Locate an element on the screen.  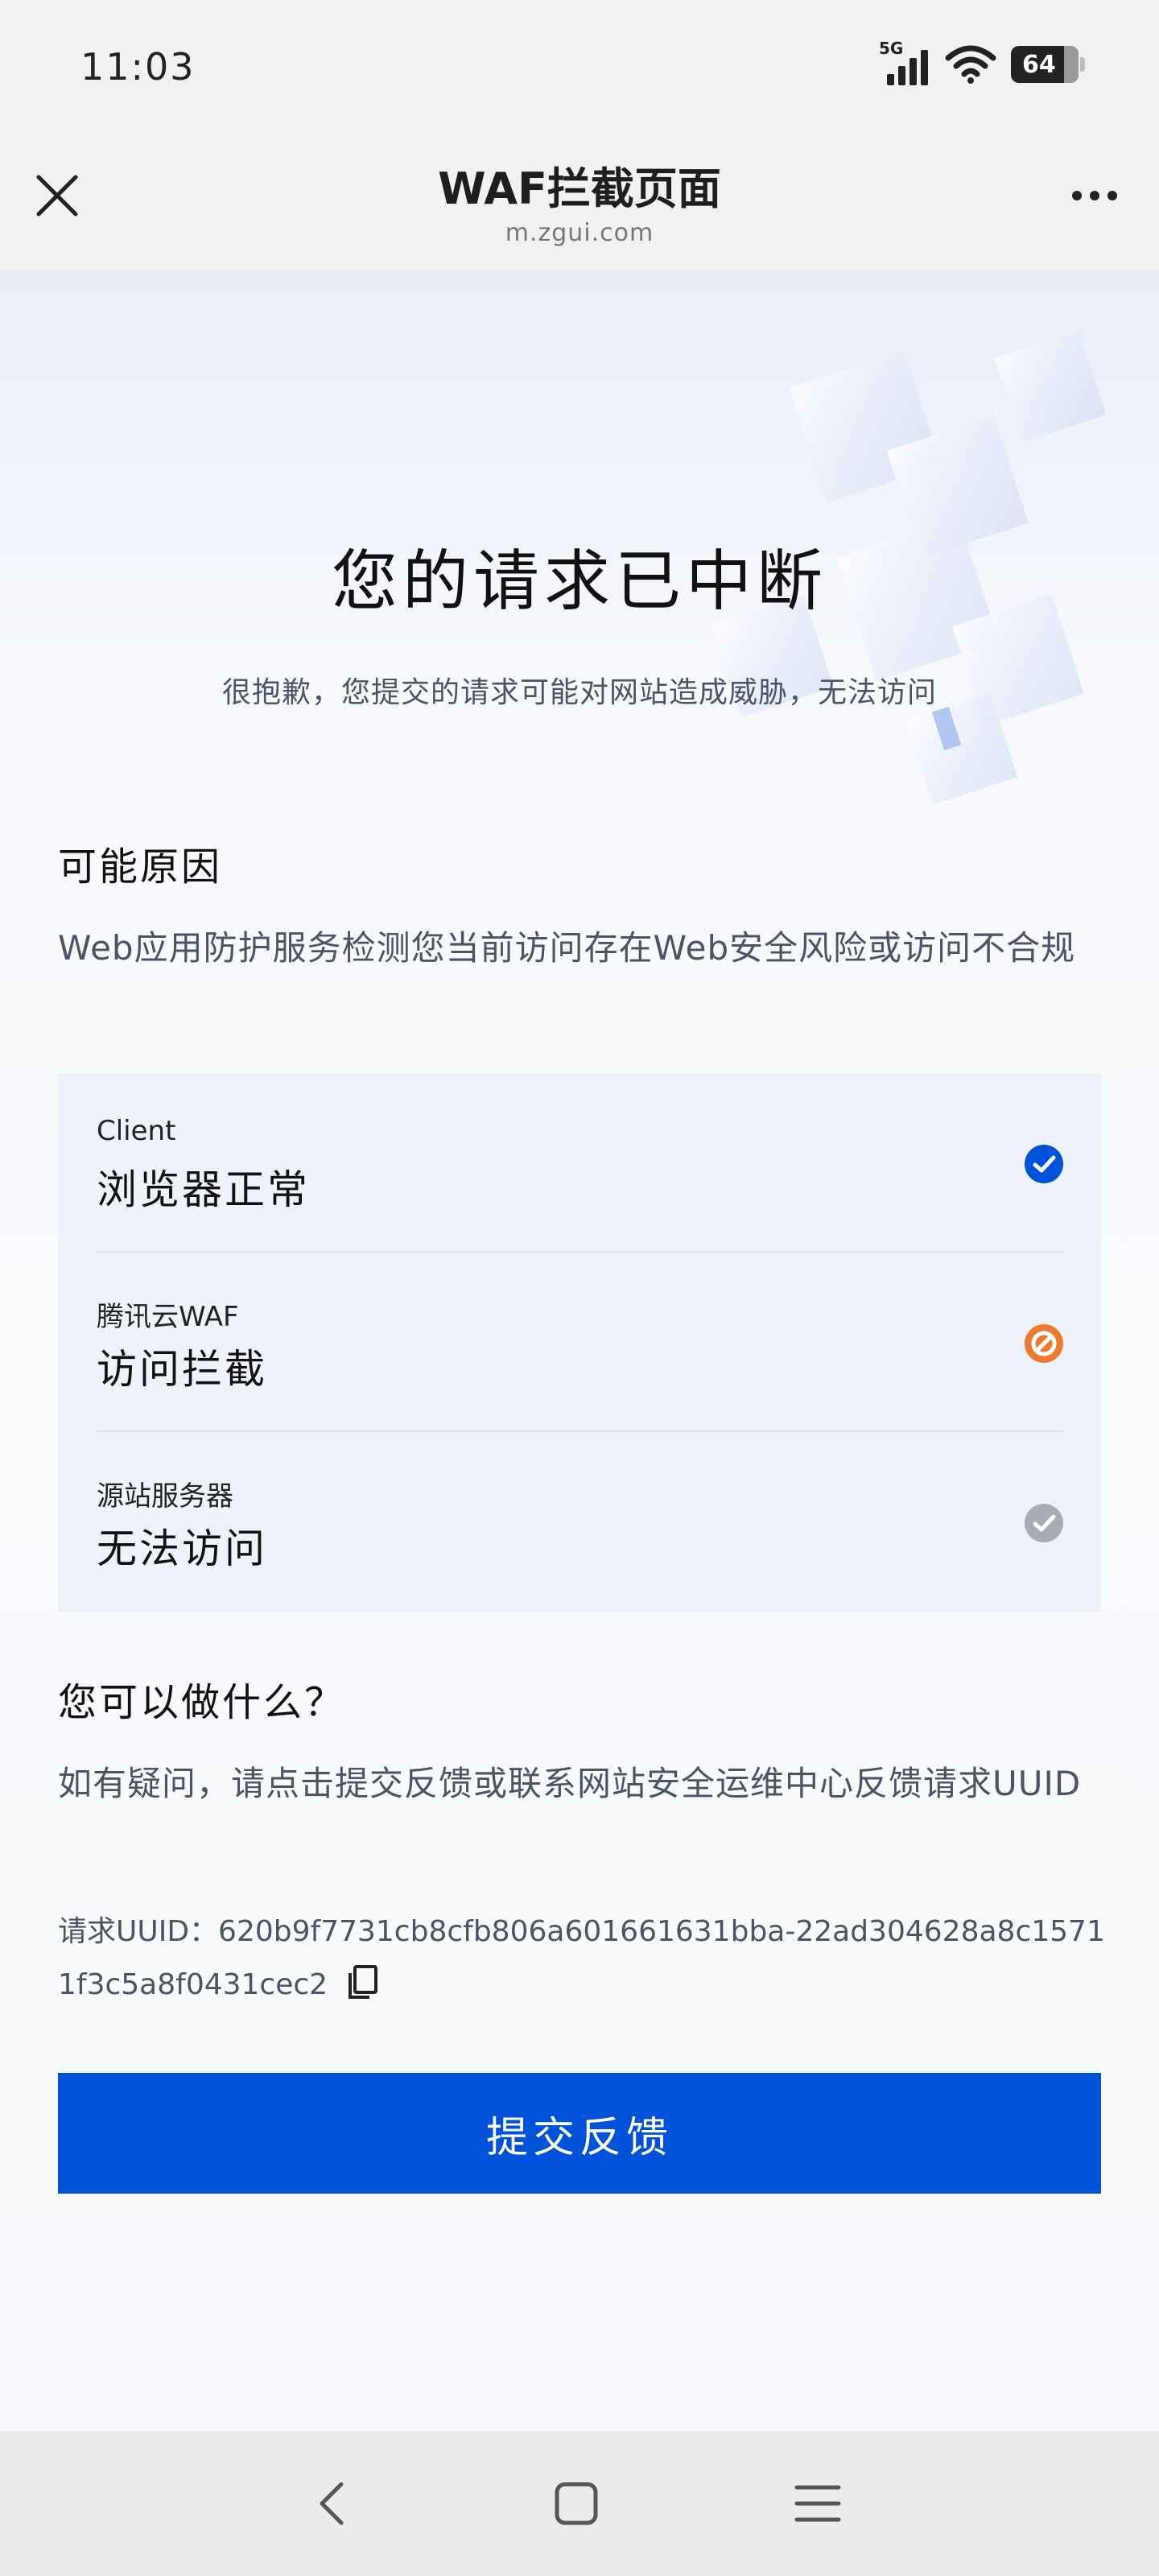
status-value: 访问拦截 is located at coordinates (182, 1369).